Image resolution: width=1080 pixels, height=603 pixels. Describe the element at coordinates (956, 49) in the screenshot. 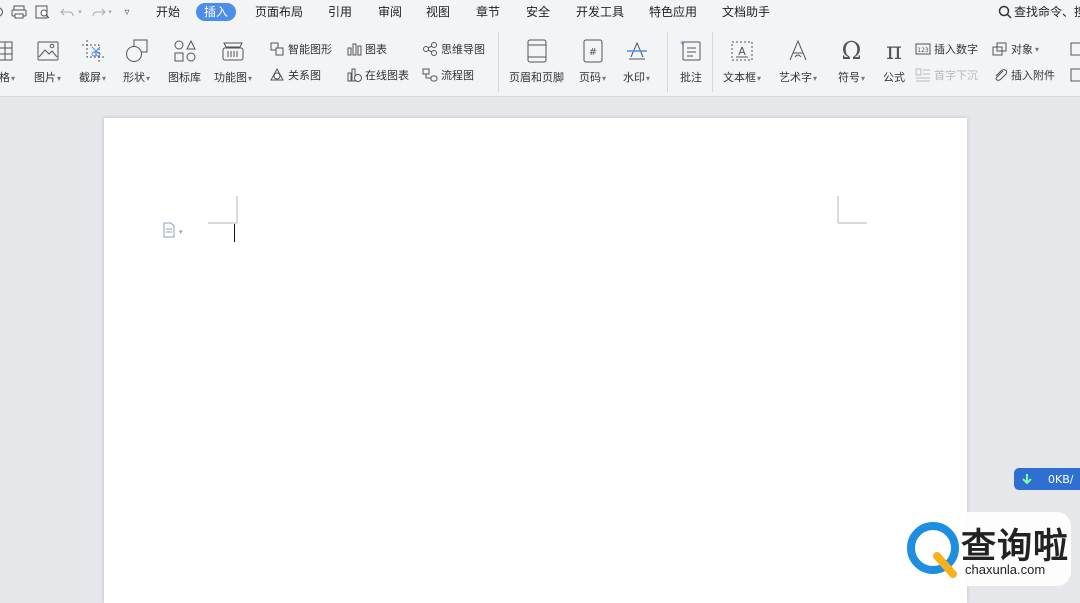

I see `insert-number-label: 插入数字` at that location.